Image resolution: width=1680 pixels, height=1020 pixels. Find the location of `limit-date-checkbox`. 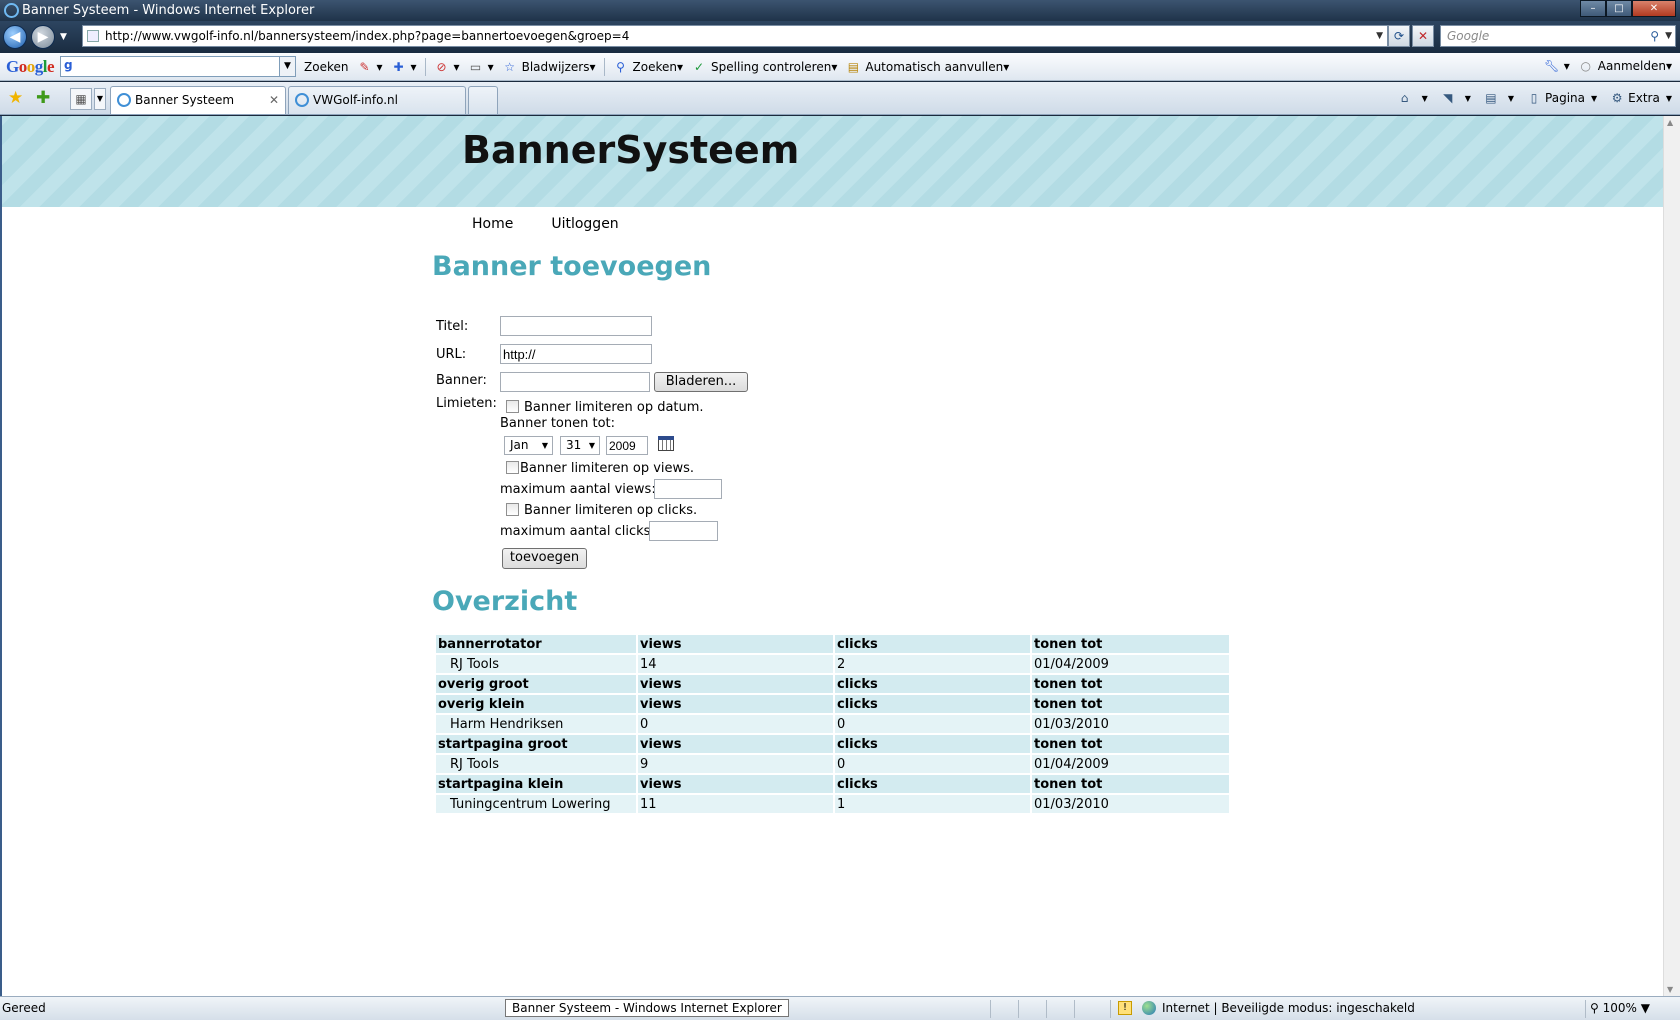

limit-date-checkbox is located at coordinates (512, 406).